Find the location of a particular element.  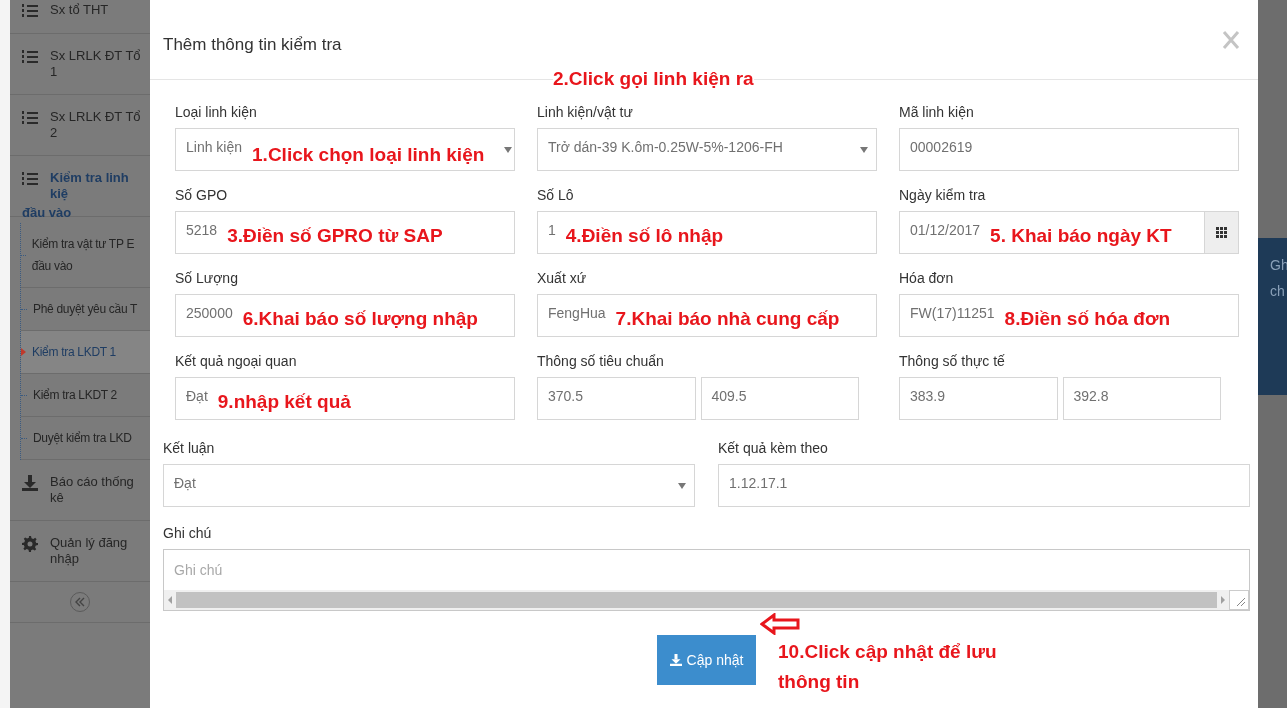

input-field: 250000 6.Khai báo số lượng nhập is located at coordinates (345, 315).